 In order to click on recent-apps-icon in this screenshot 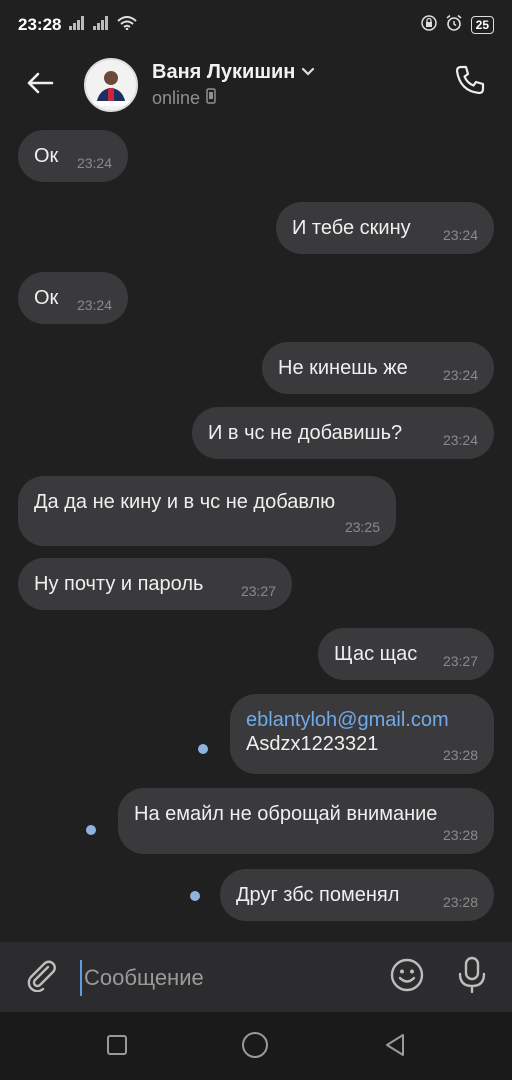, I will do `click(117, 1047)`.